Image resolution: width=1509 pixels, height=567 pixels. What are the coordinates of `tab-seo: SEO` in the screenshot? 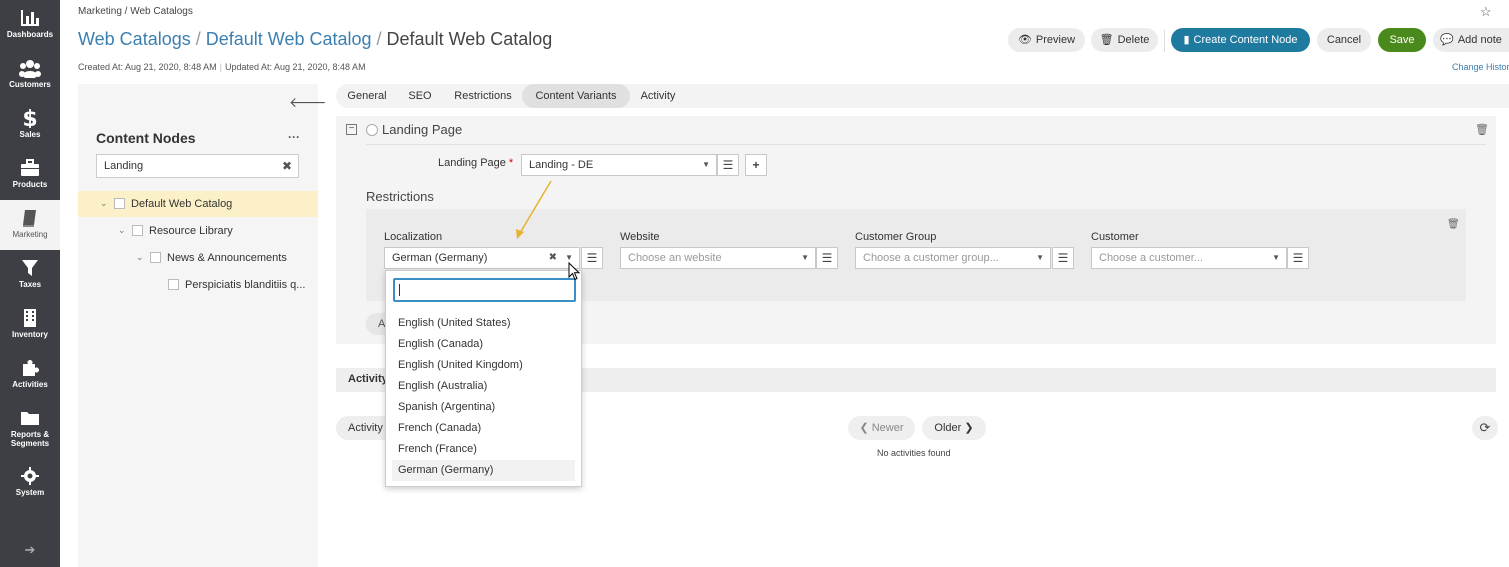 It's located at (420, 96).